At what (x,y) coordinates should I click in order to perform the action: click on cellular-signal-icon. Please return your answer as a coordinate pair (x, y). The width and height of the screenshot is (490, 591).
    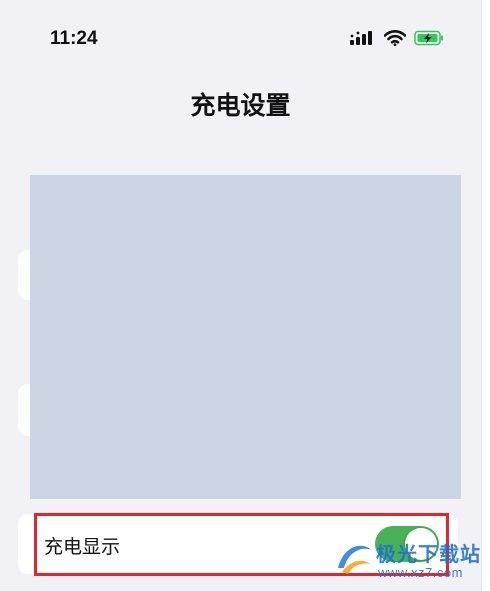
    Looking at the image, I should click on (363, 38).